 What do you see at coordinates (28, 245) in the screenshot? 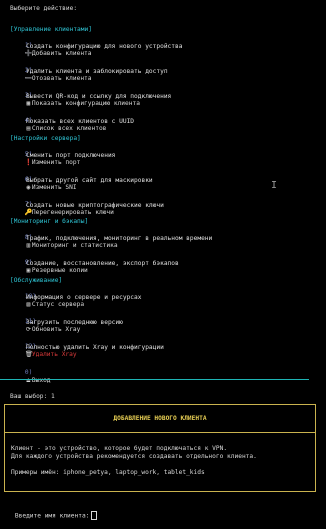
I see `chart-icon: ▥` at bounding box center [28, 245].